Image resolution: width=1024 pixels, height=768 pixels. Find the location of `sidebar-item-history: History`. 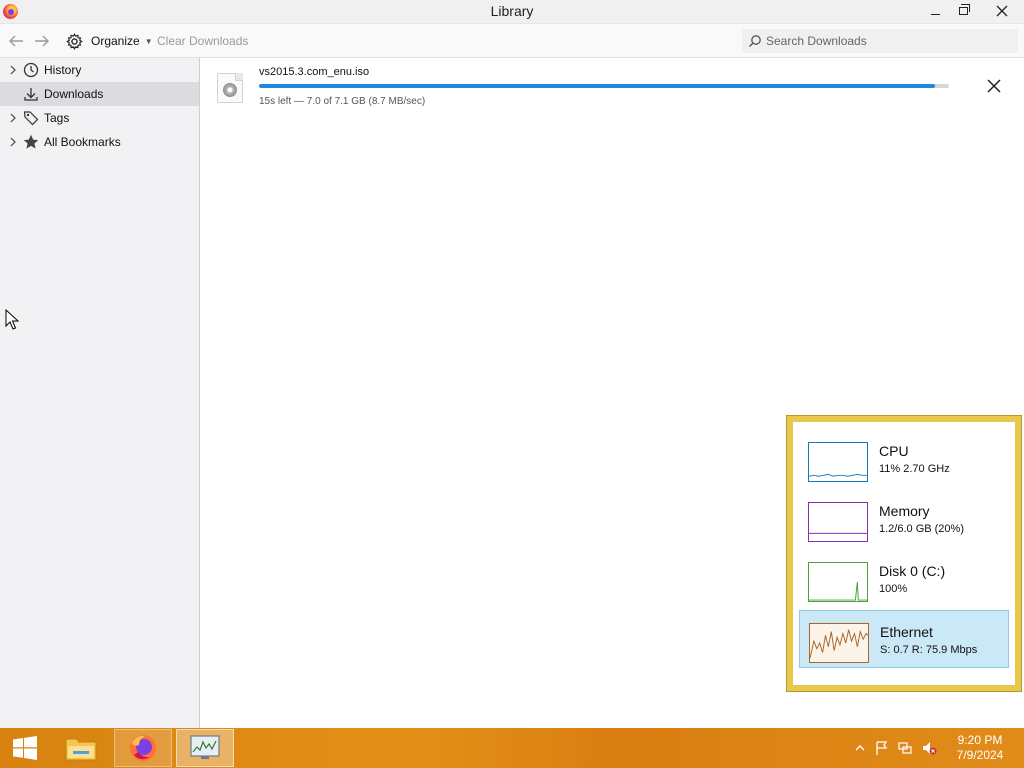

sidebar-item-history: History is located at coordinates (99, 70).